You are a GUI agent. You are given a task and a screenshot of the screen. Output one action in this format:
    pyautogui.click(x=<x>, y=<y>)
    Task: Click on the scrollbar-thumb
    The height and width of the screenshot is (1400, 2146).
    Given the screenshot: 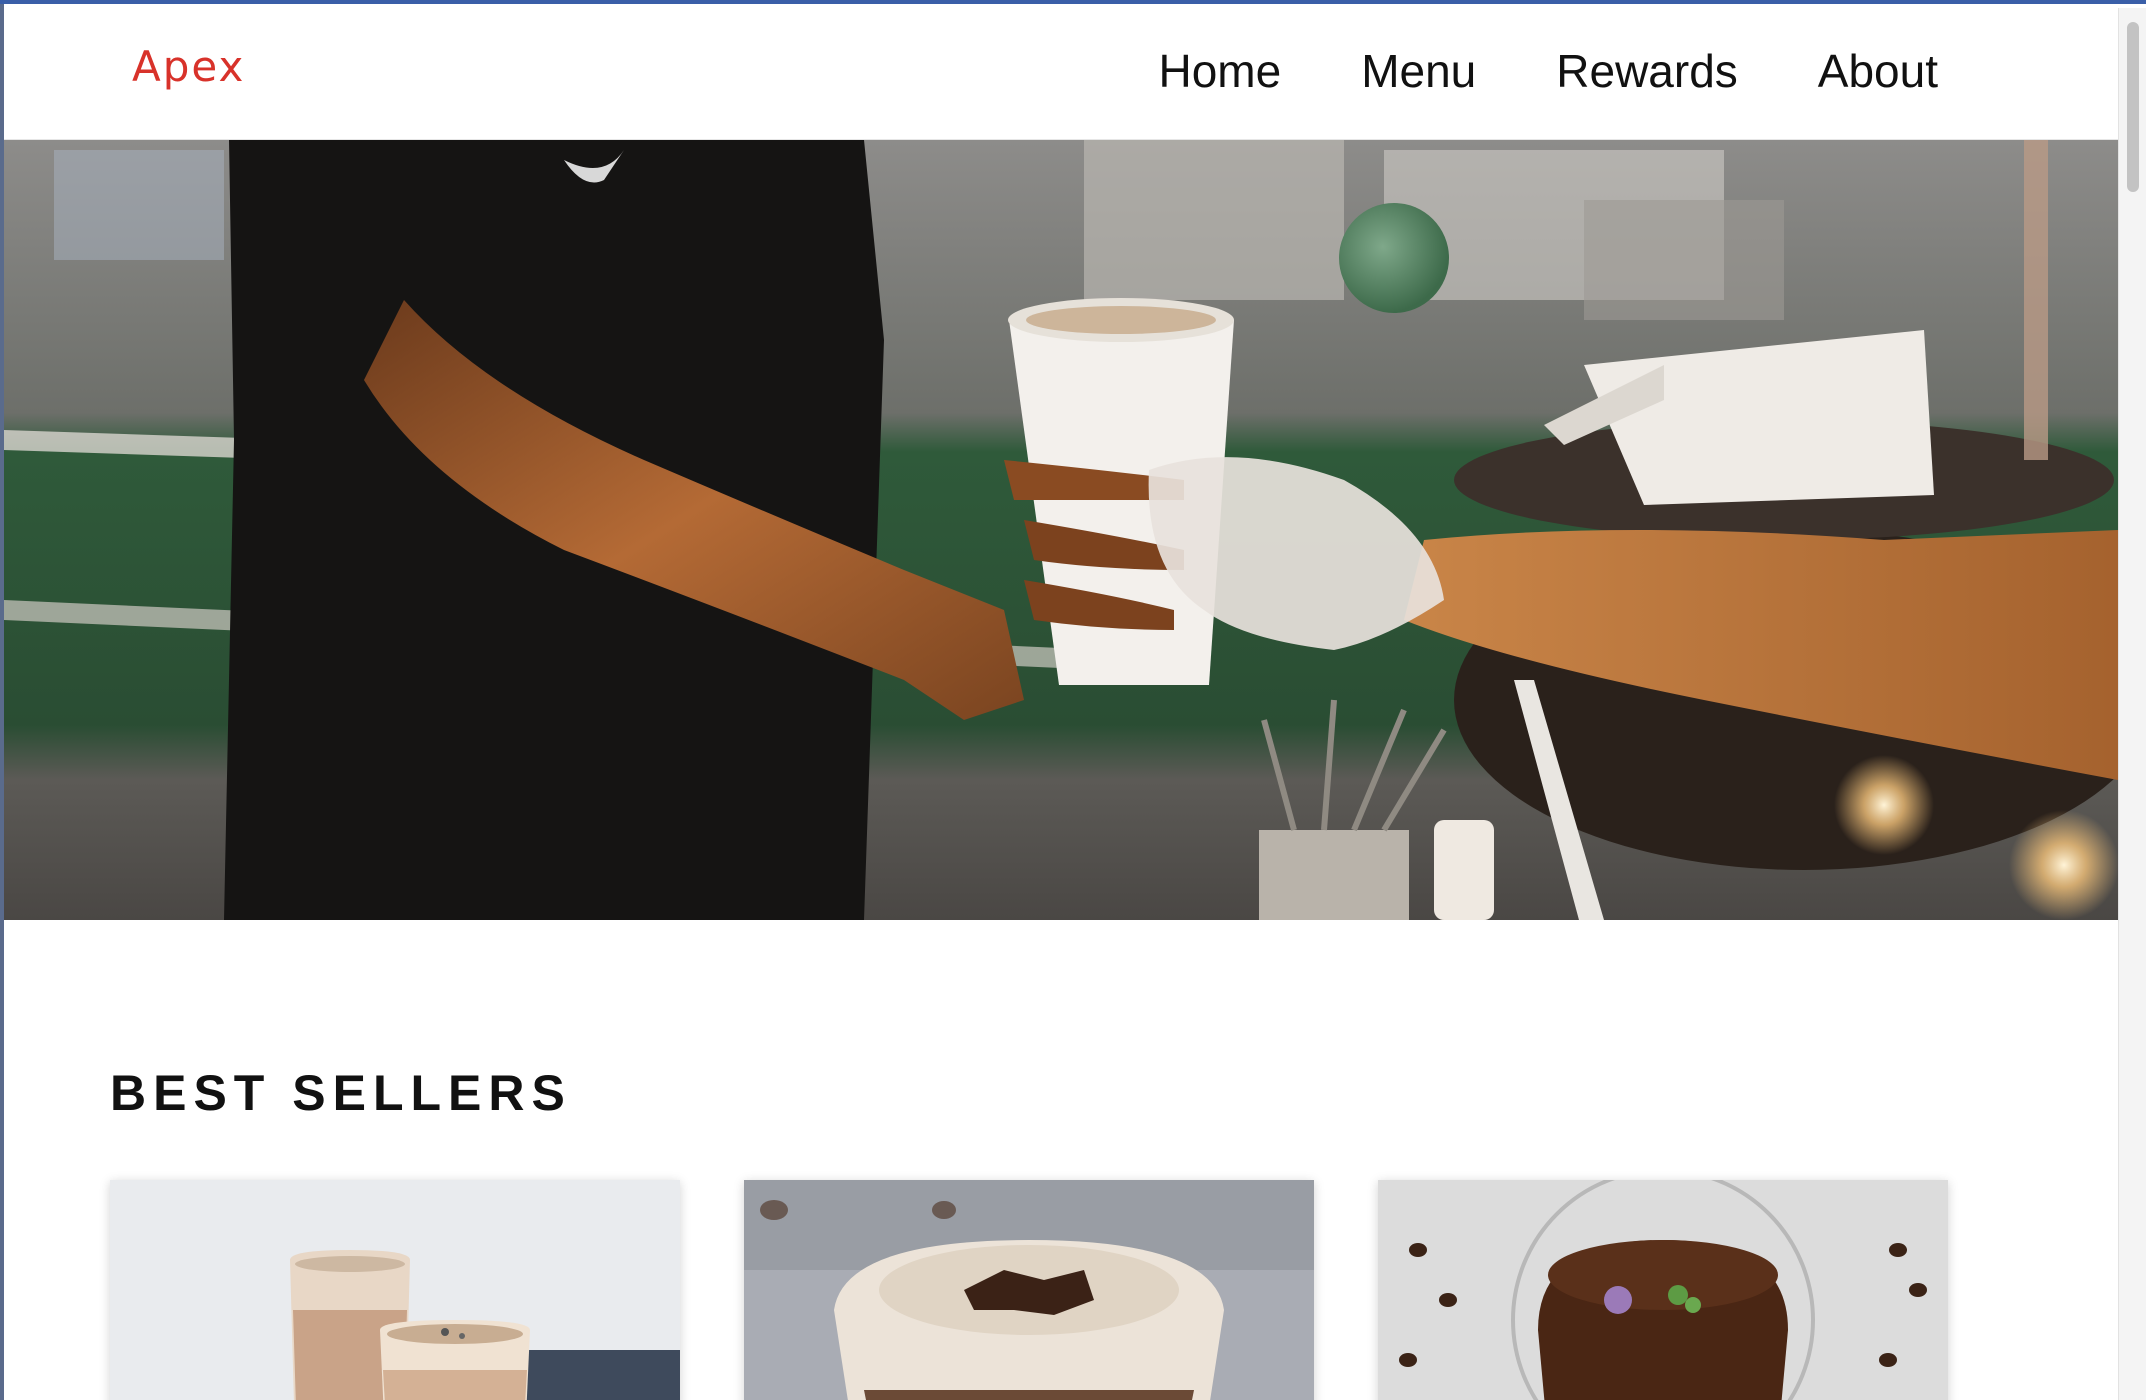 What is the action you would take?
    pyautogui.click(x=2133, y=107)
    